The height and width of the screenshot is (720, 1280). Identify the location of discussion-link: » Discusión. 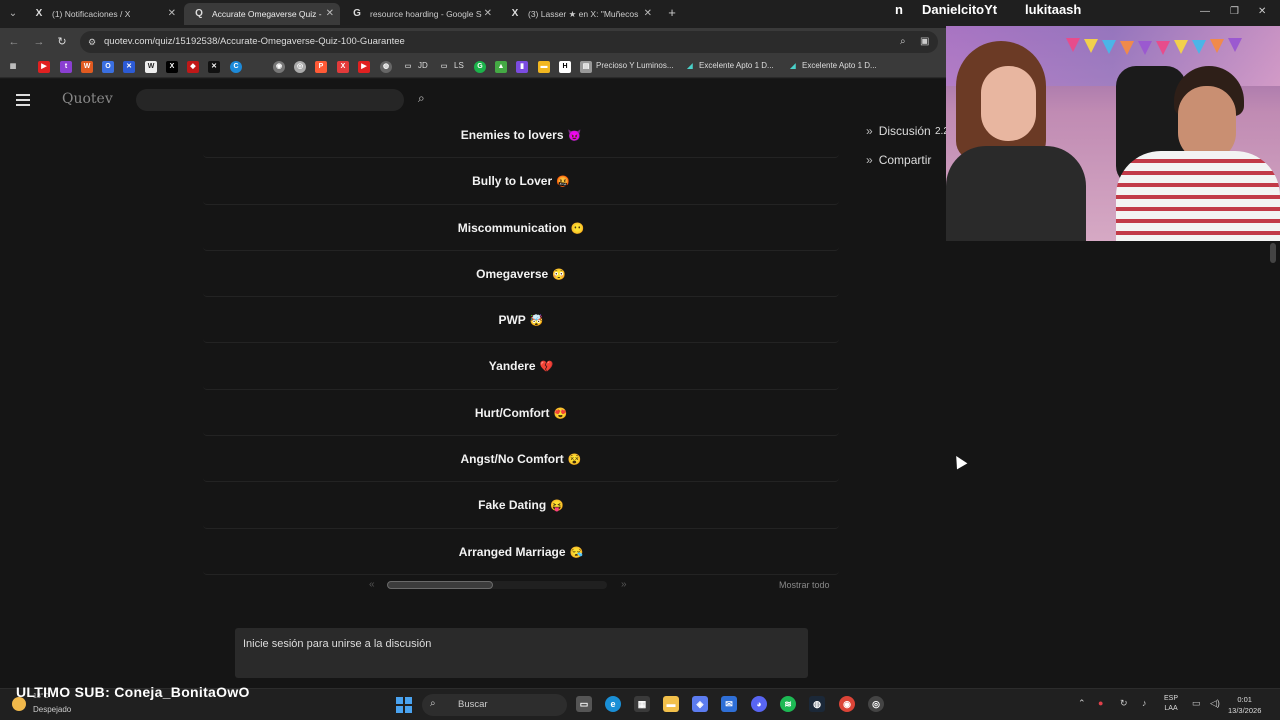
(898, 131).